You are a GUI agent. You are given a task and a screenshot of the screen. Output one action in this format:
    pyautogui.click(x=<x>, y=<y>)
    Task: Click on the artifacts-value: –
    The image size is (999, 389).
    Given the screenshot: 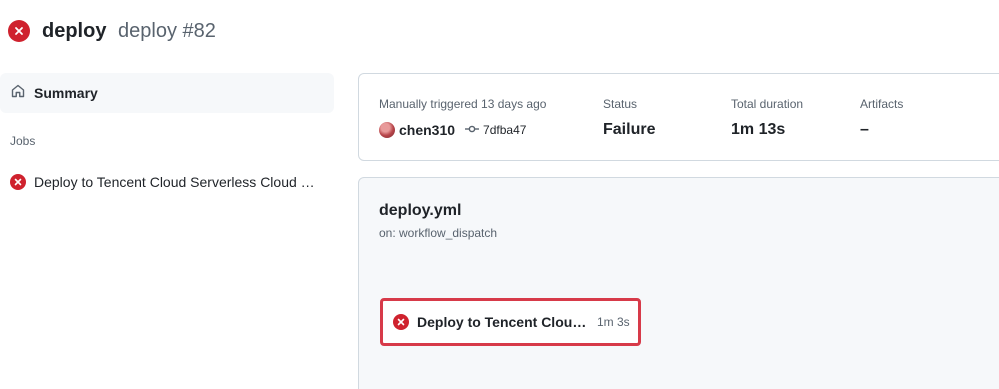 What is the action you would take?
    pyautogui.click(x=864, y=129)
    